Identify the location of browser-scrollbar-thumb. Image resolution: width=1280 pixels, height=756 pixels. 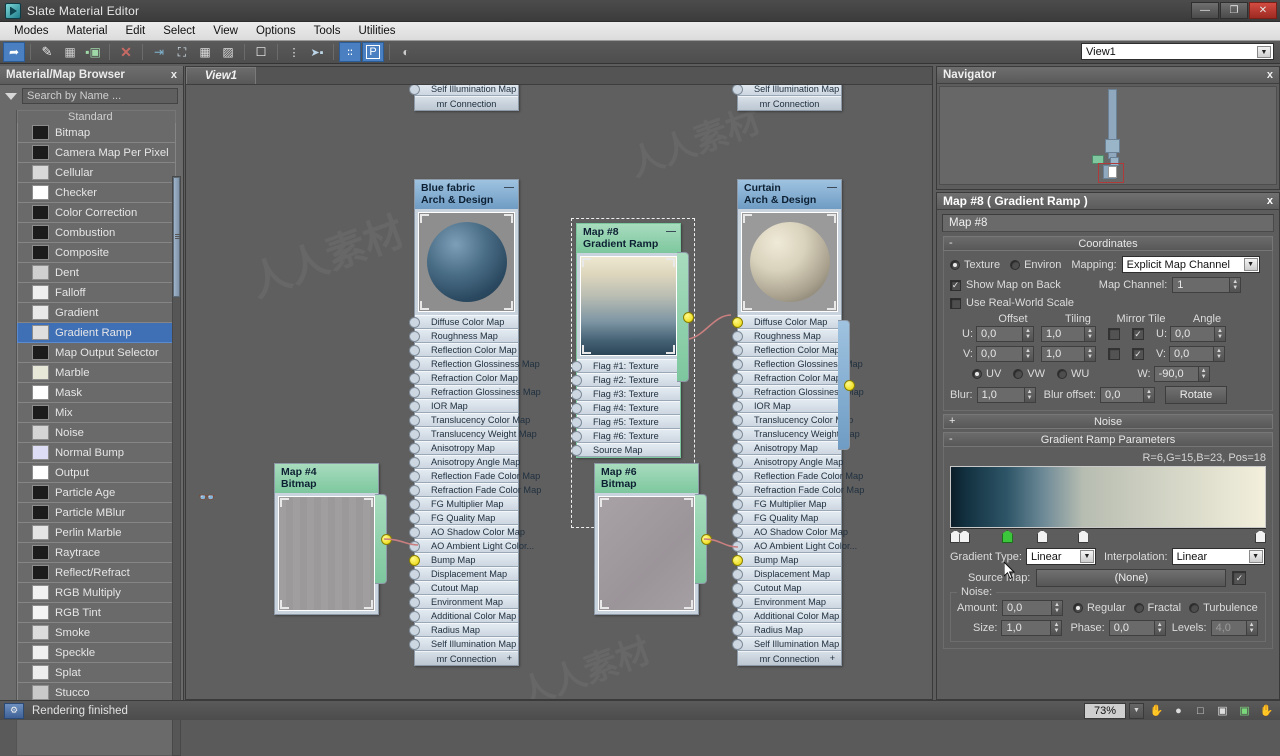
(176, 237).